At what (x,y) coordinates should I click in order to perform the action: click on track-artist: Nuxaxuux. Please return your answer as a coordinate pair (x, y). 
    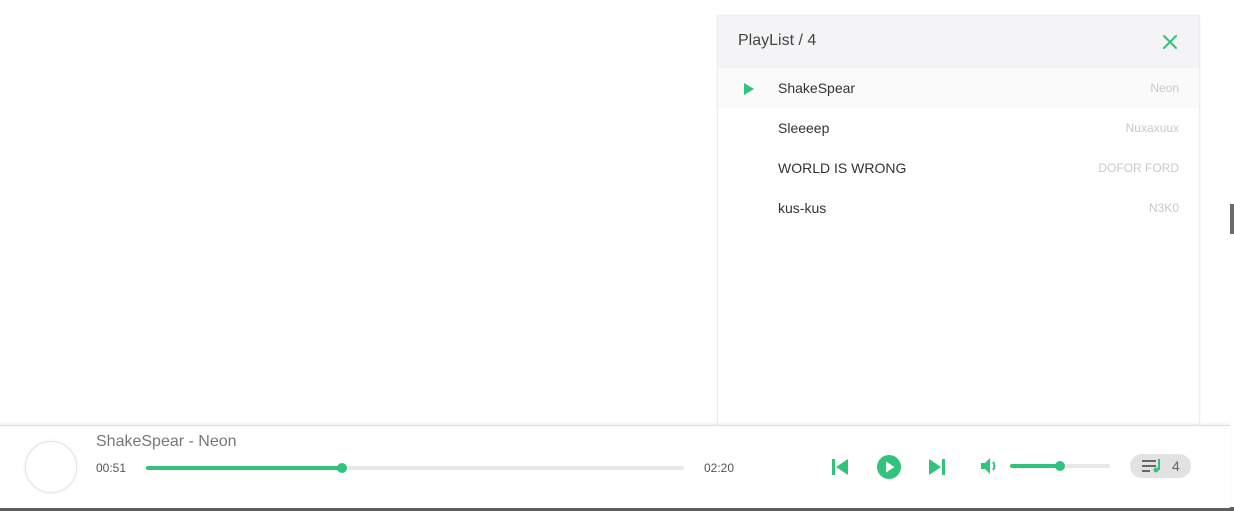
    Looking at the image, I should click on (1152, 128).